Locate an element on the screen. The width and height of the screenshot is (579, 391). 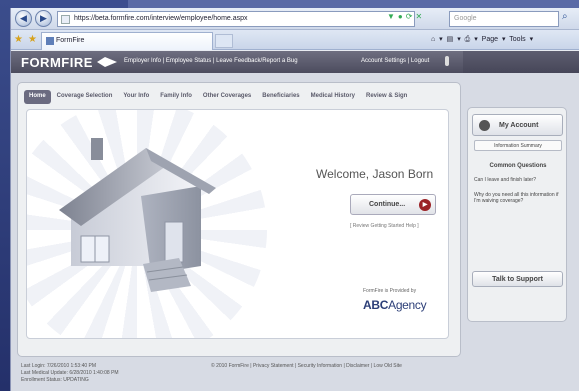
browser-tab: FormFire is located at coordinates (127, 41).